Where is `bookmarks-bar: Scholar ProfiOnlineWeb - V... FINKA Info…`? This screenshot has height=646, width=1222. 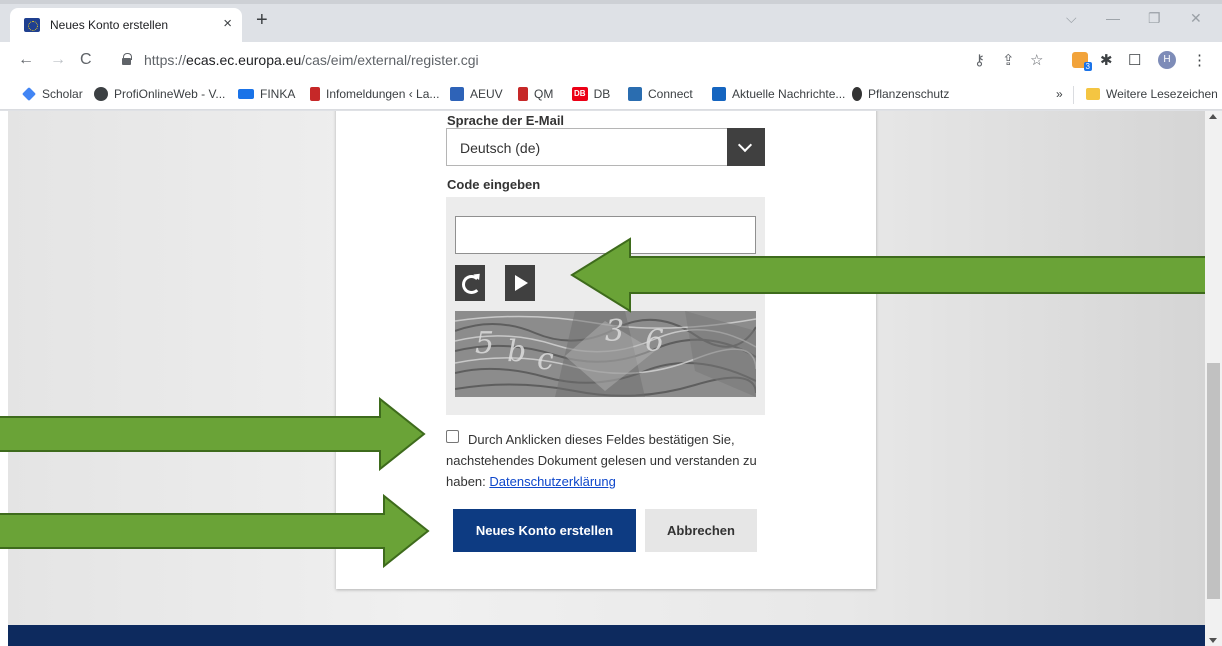
bookmarks-bar: Scholar ProfiOnlineWeb - V... FINKA Info… is located at coordinates (611, 95).